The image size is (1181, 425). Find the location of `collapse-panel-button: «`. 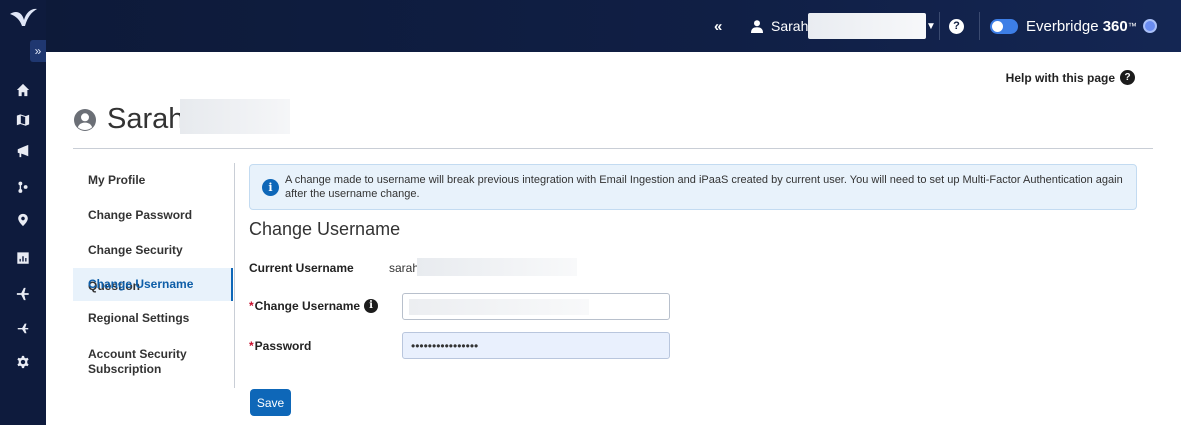

collapse-panel-button: « is located at coordinates (718, 26).